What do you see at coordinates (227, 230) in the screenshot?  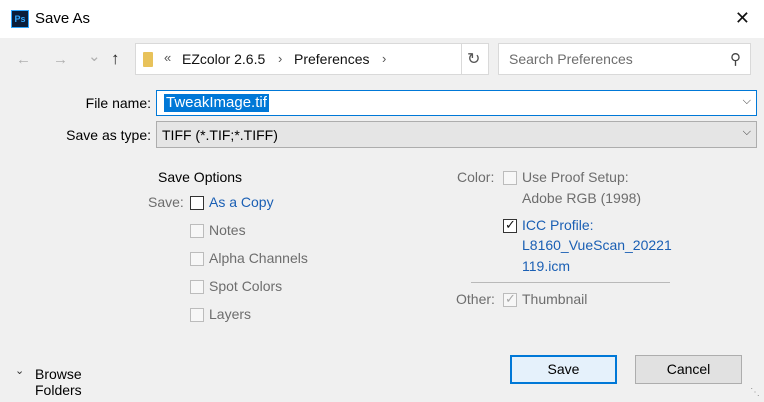 I see `notes-label: Notes` at bounding box center [227, 230].